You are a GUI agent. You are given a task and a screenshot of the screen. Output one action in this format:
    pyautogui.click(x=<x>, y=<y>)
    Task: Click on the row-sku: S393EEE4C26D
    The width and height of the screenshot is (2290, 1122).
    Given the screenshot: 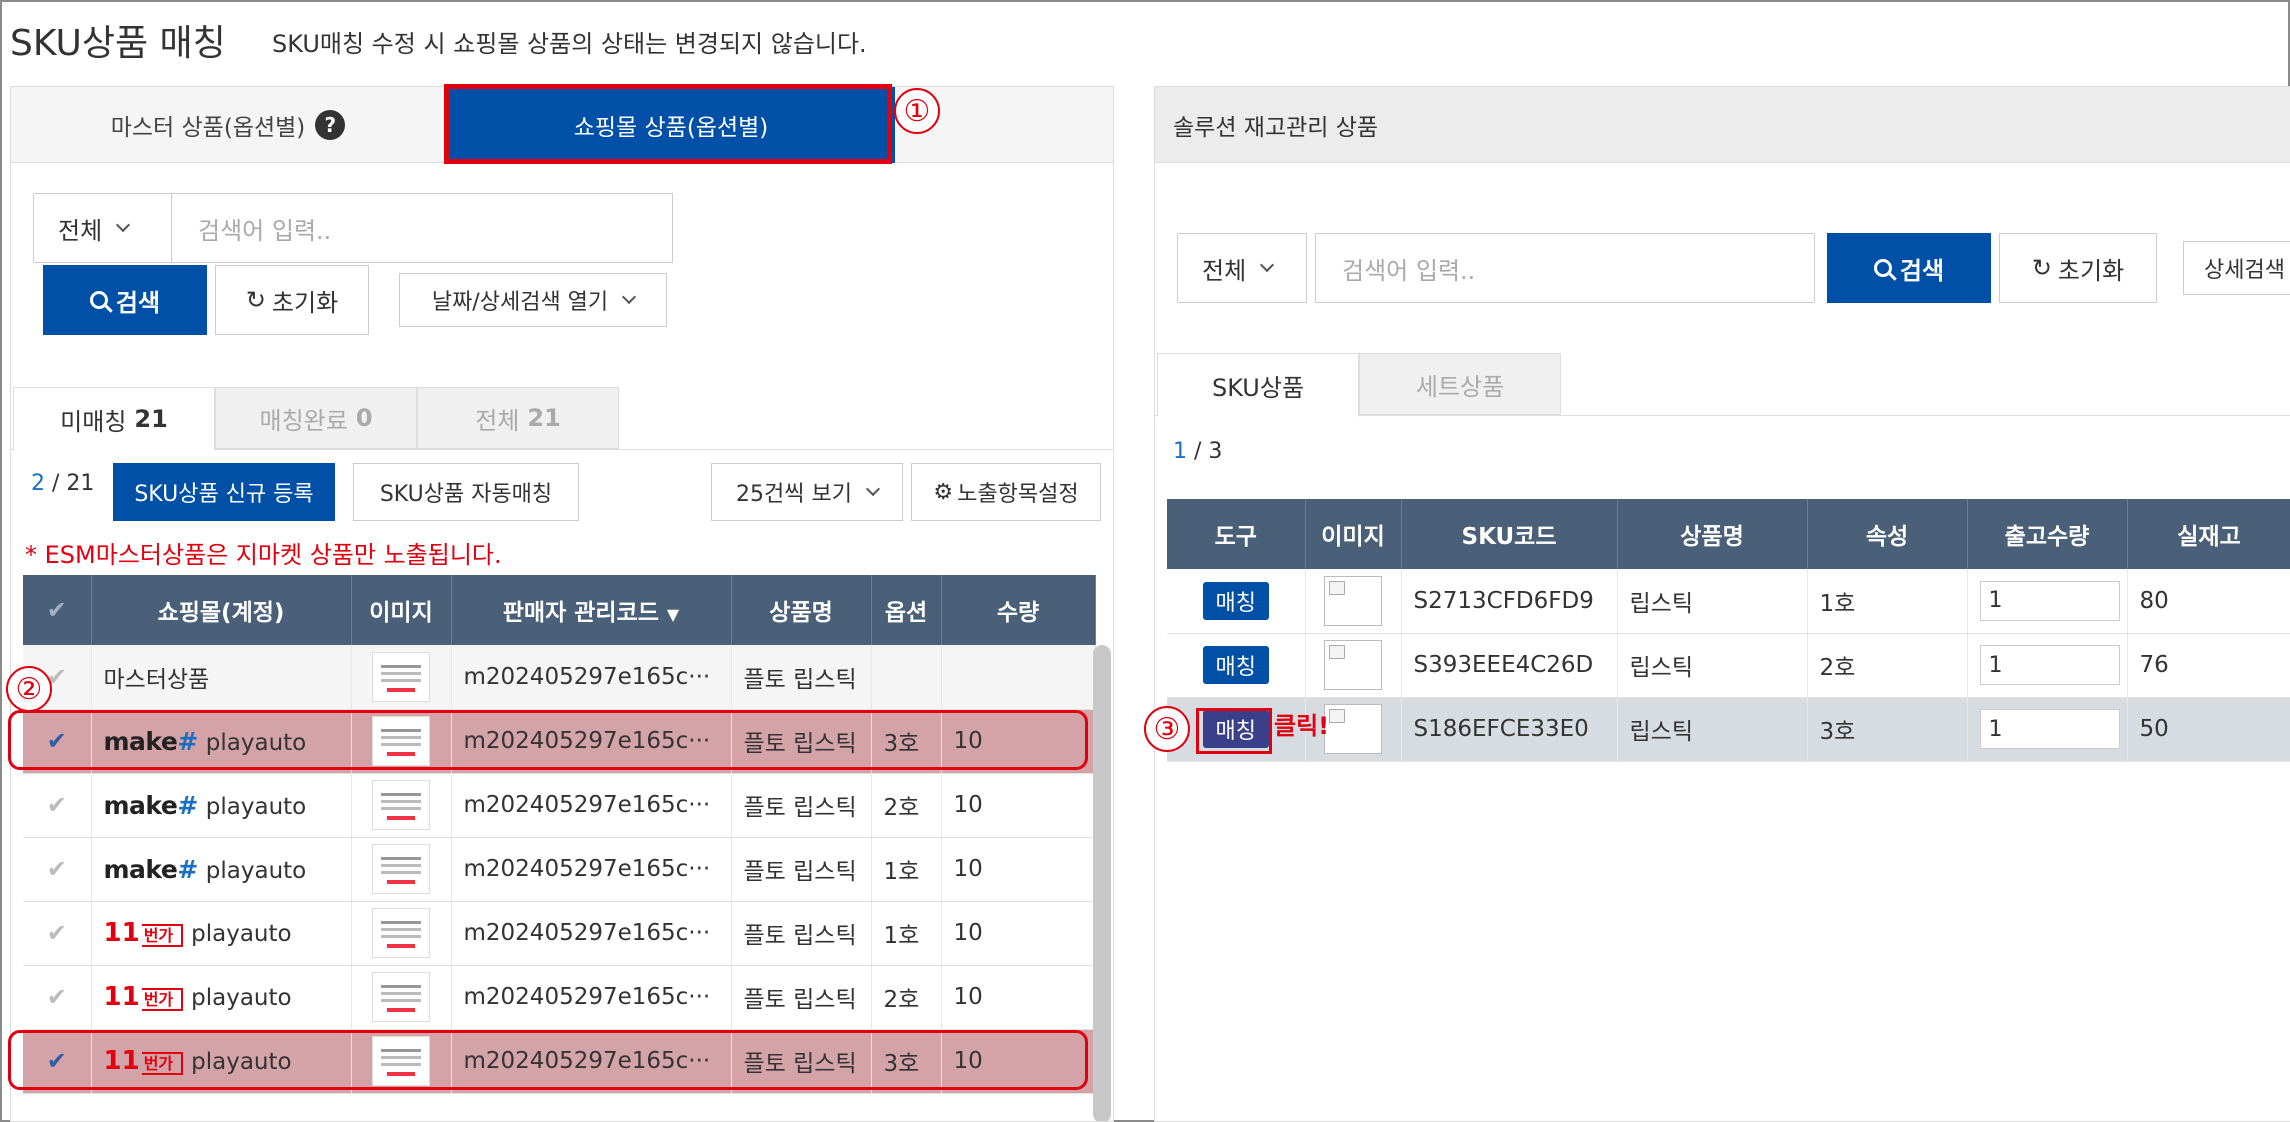 What is the action you would take?
    pyautogui.click(x=1509, y=665)
    